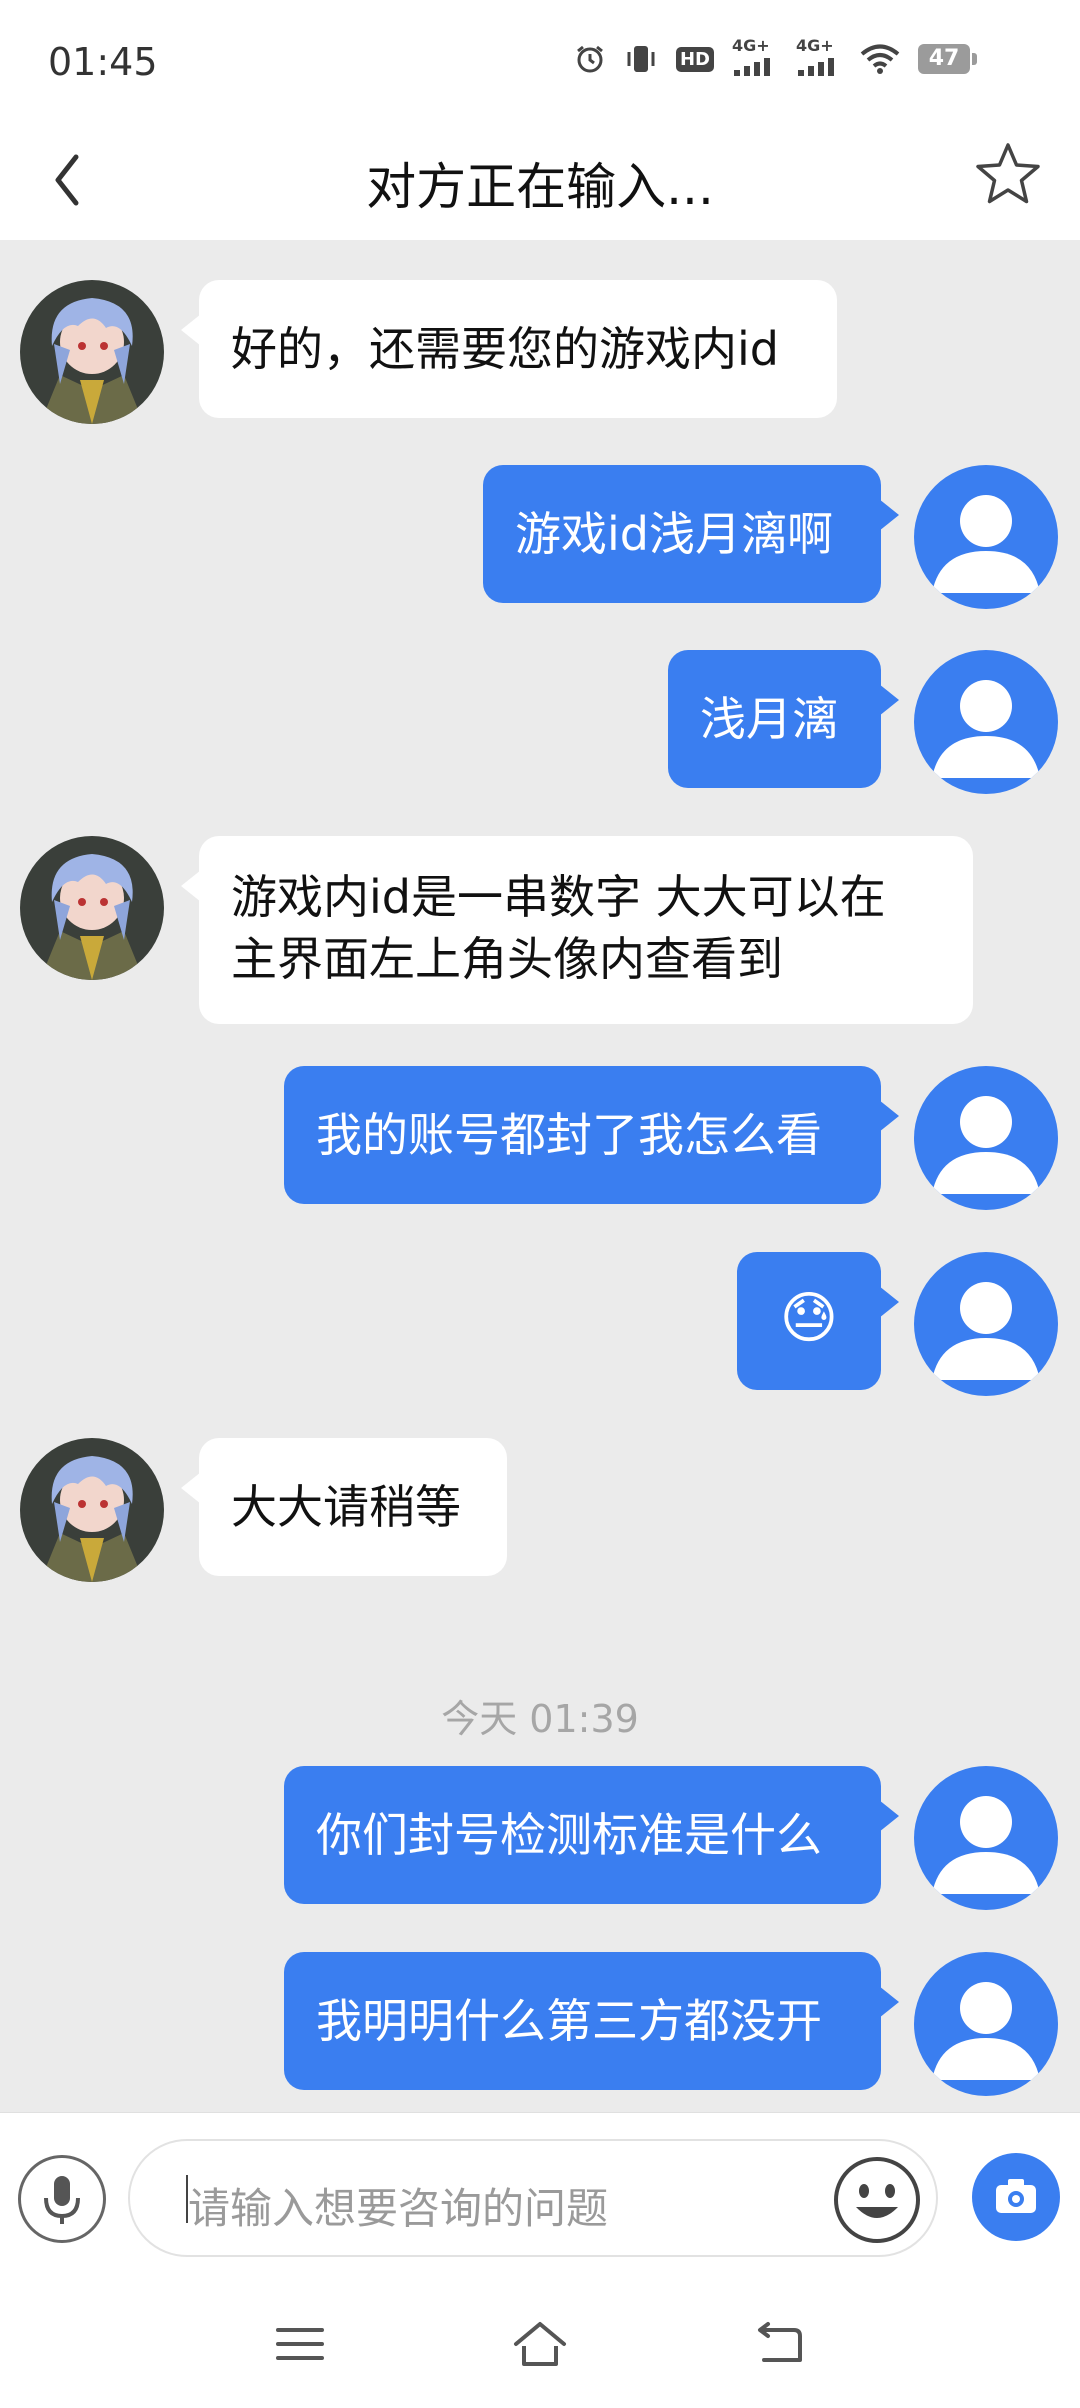 Image resolution: width=1080 pixels, height=2408 pixels. Describe the element at coordinates (300, 2344) in the screenshot. I see `menu-icon` at that location.